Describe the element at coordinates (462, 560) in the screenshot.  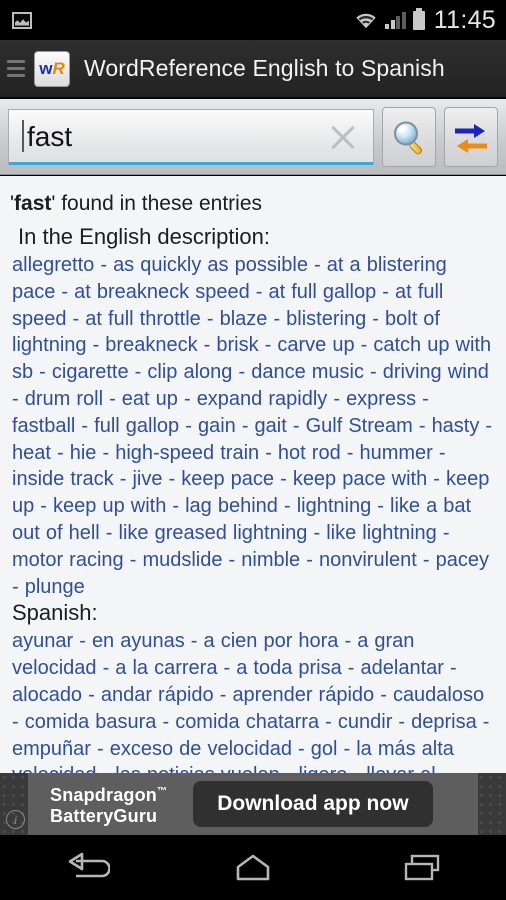
I see `entry-link: pacey` at that location.